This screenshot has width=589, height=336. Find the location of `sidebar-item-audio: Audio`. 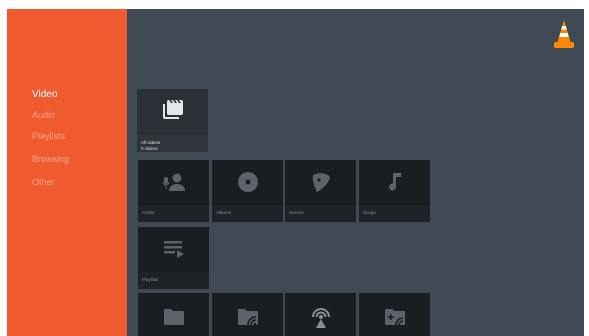

sidebar-item-audio: Audio is located at coordinates (43, 115).